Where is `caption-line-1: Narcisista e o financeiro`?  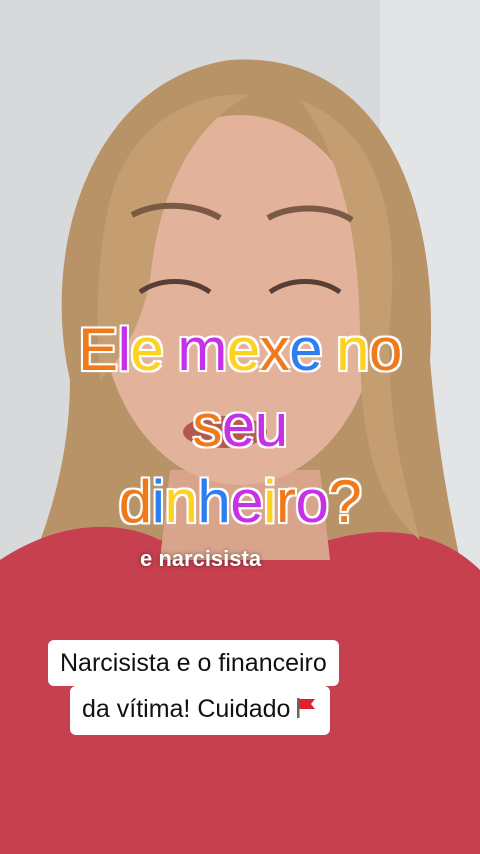 caption-line-1: Narcisista e o financeiro is located at coordinates (193, 663).